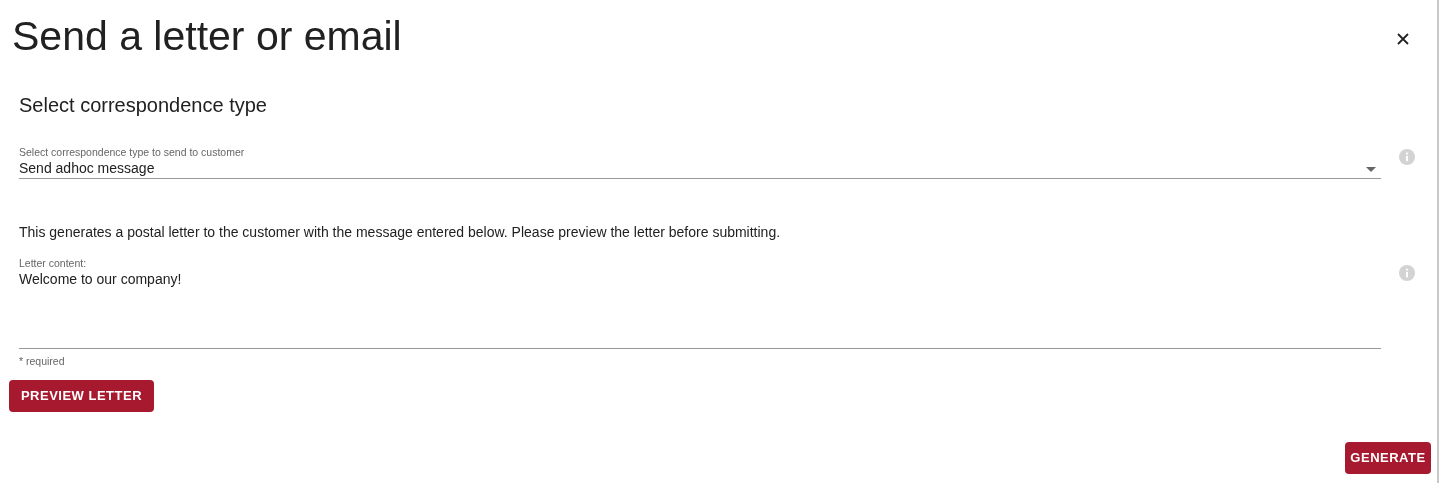  What do you see at coordinates (87, 168) in the screenshot?
I see `select-value: Send adhoc message` at bounding box center [87, 168].